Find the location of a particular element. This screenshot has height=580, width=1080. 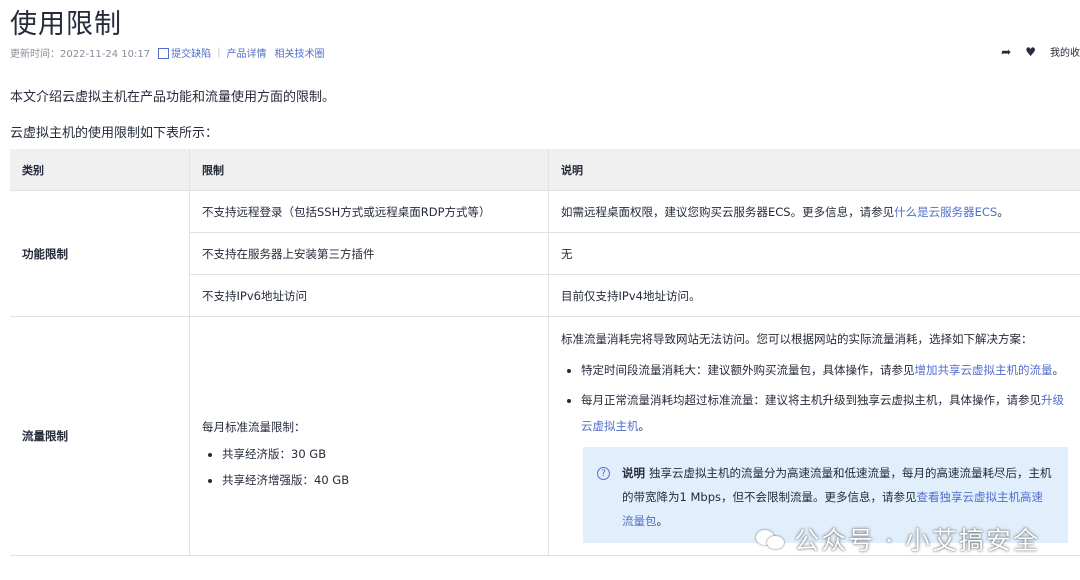

desc-cell: 无 is located at coordinates (814, 253).